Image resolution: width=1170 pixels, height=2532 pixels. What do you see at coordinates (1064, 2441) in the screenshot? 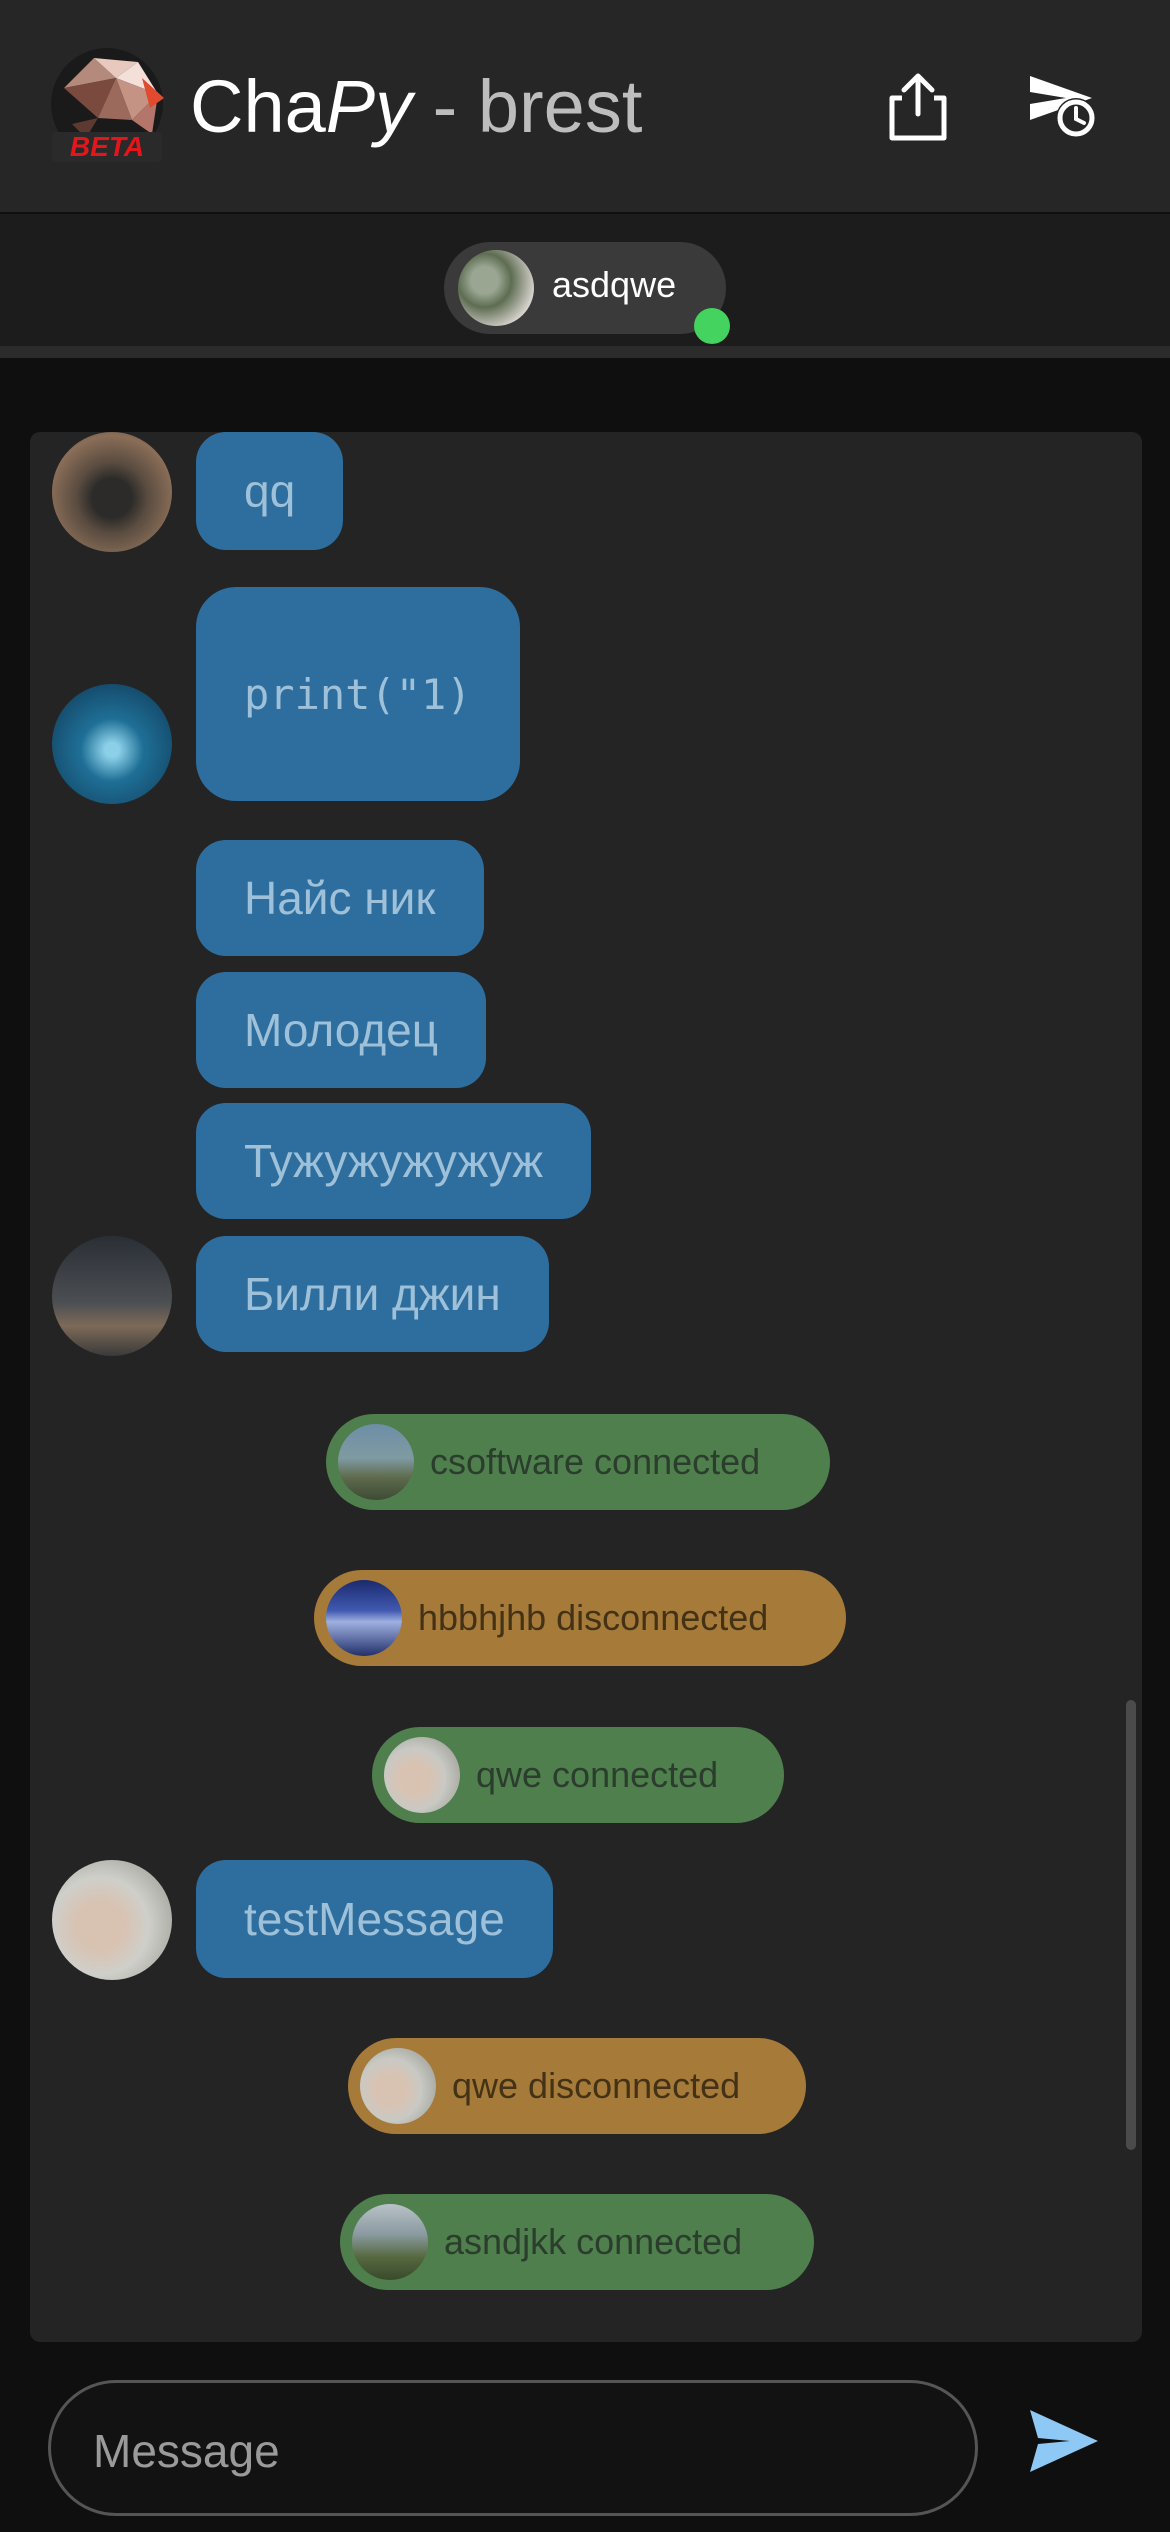
I see `send-icon` at bounding box center [1064, 2441].